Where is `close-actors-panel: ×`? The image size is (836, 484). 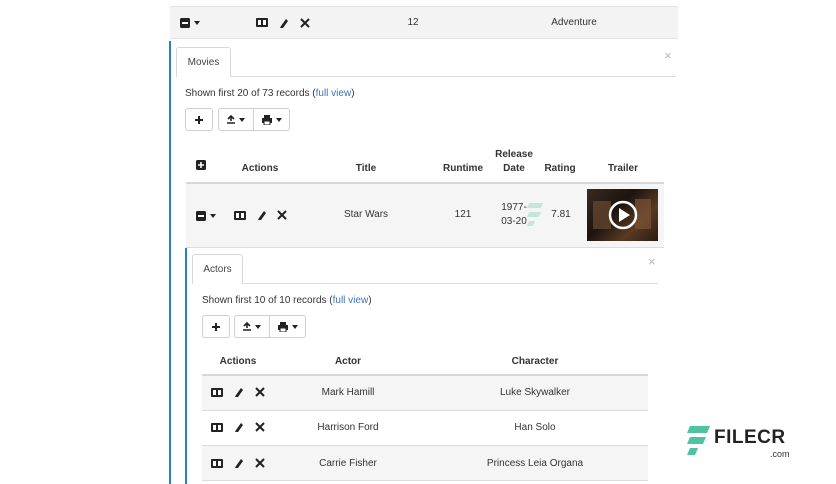
close-actors-panel: × is located at coordinates (652, 261).